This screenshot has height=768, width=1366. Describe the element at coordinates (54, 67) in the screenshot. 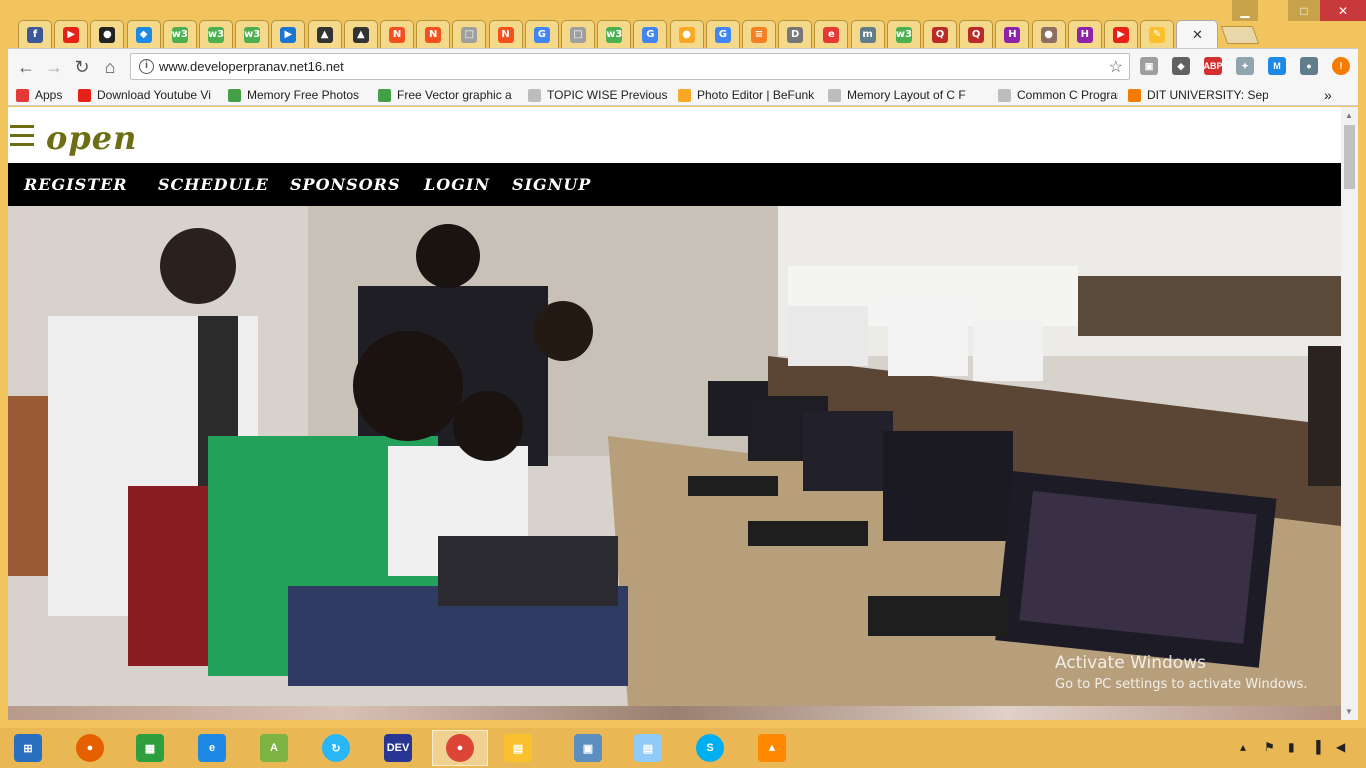

I see `forward-button: →` at that location.